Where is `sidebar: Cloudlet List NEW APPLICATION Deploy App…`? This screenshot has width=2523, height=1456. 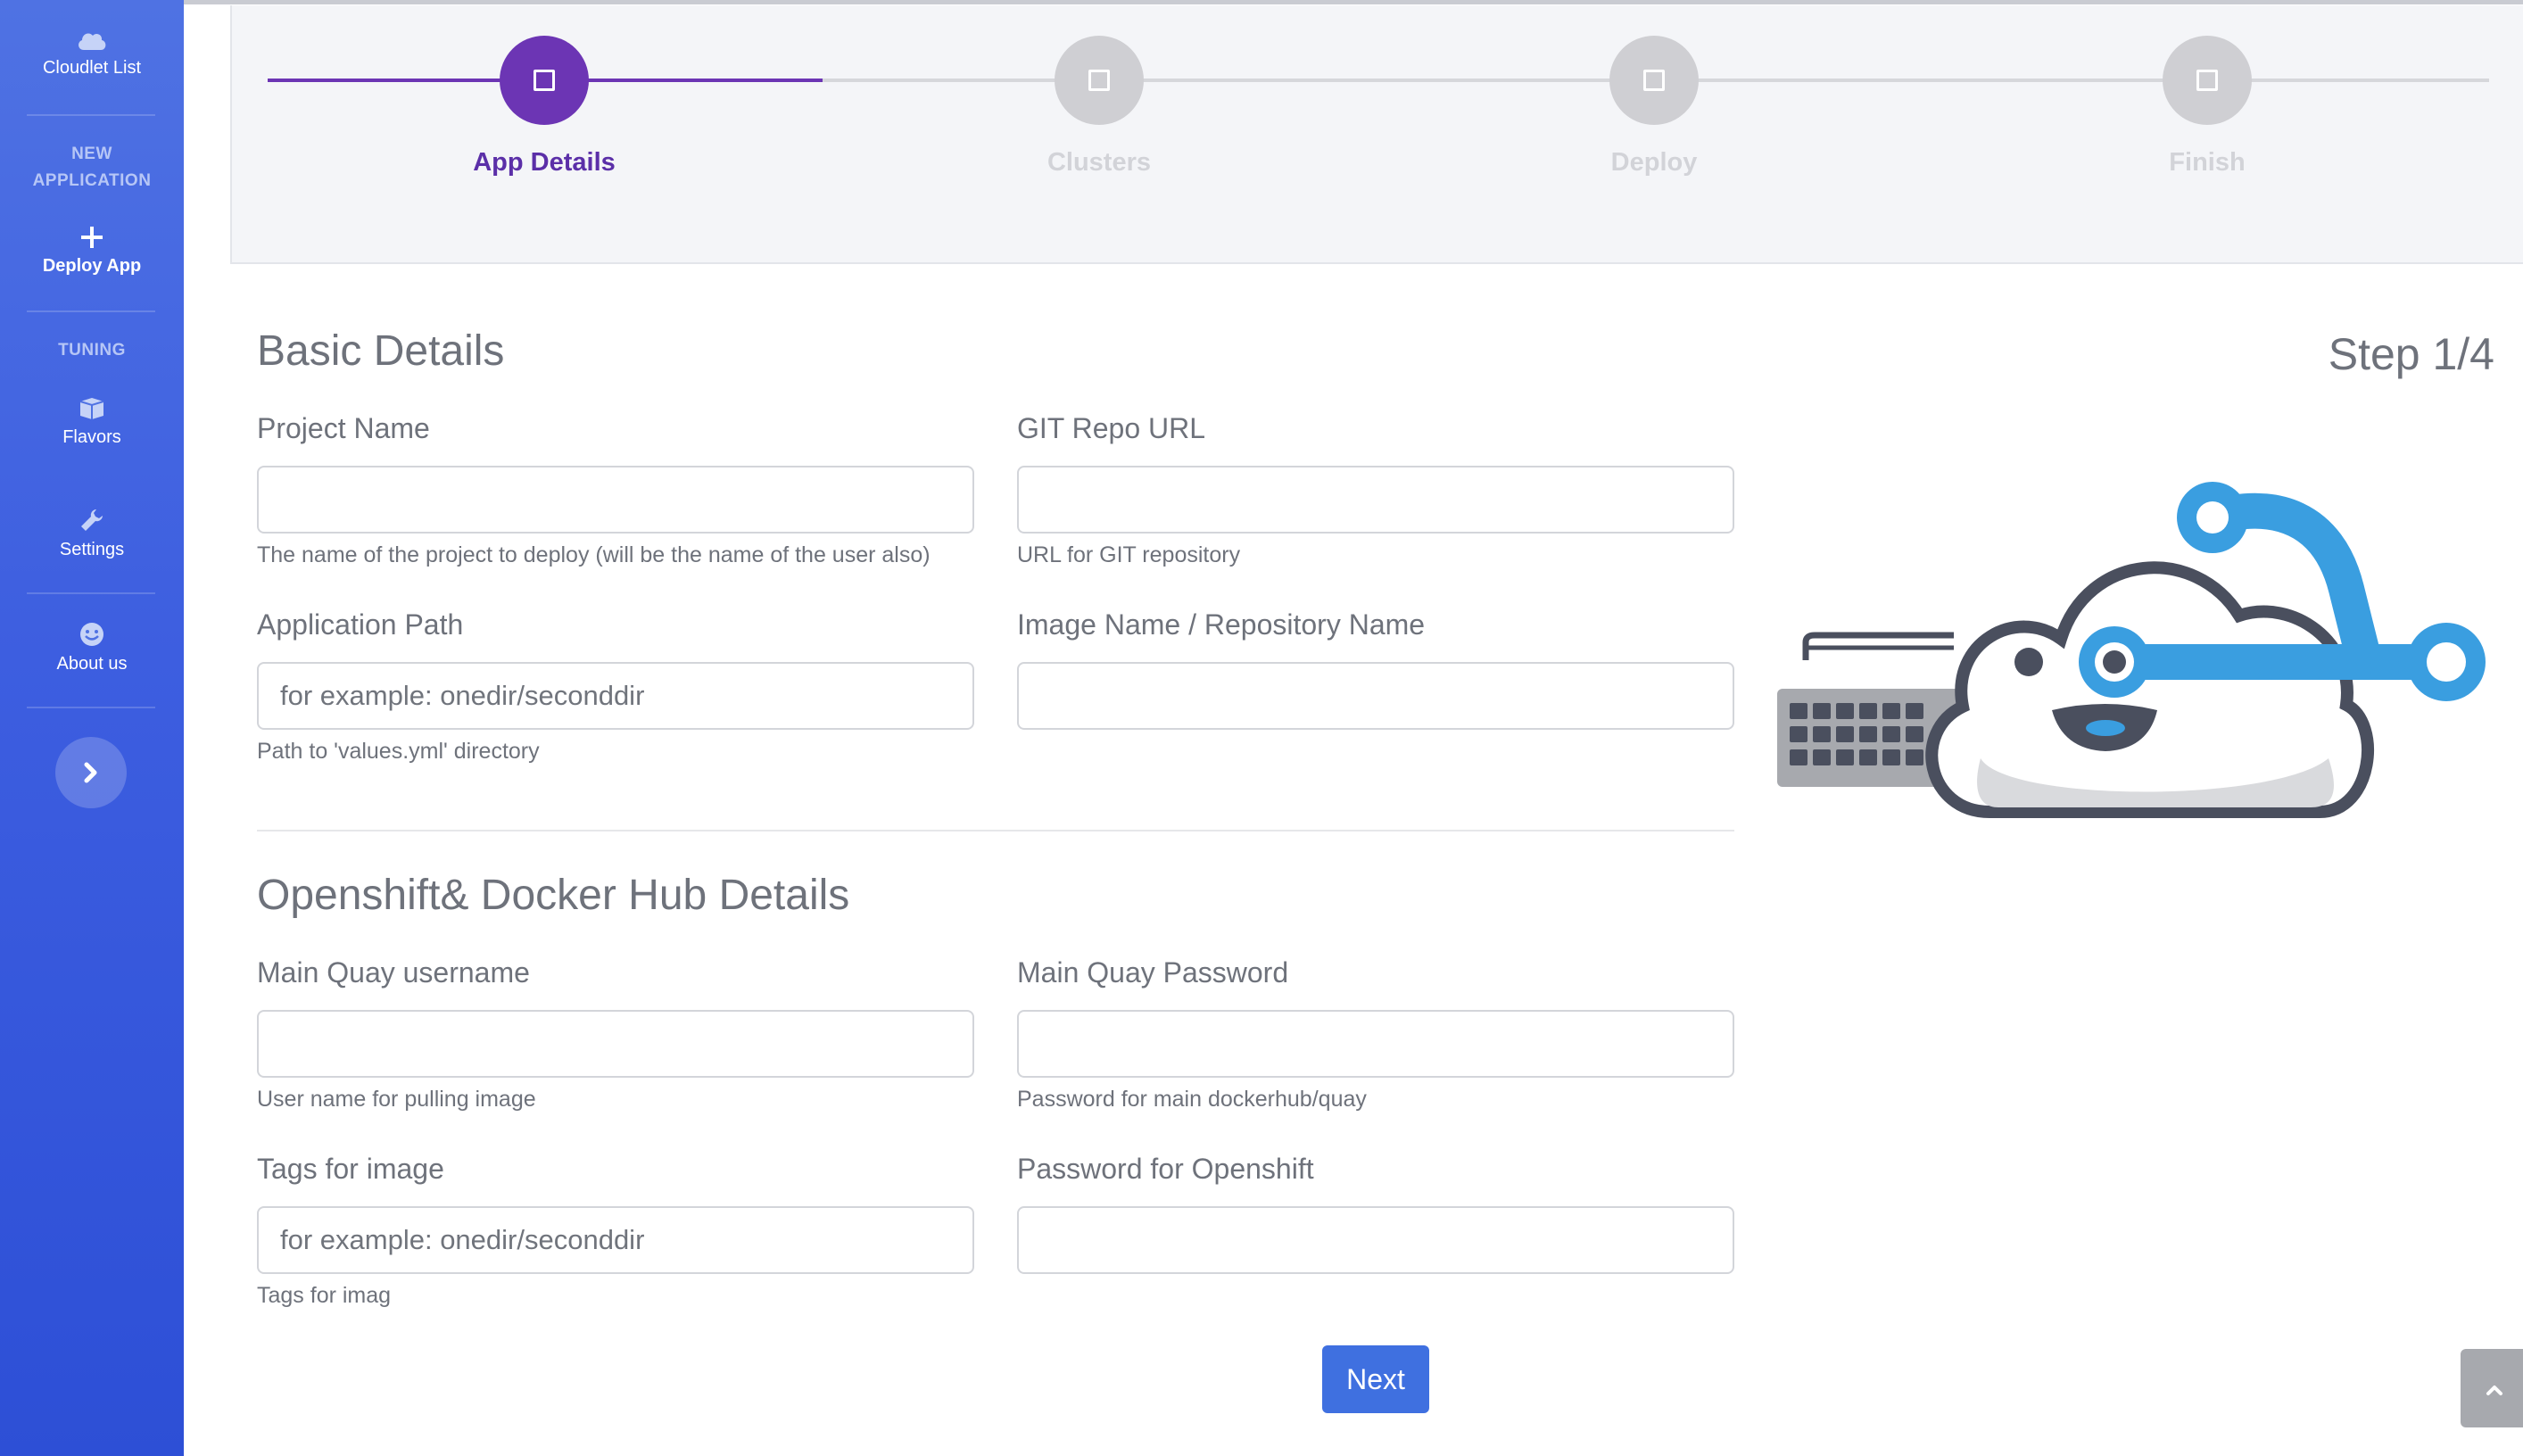 sidebar: Cloudlet List NEW APPLICATION Deploy App… is located at coordinates (92, 728).